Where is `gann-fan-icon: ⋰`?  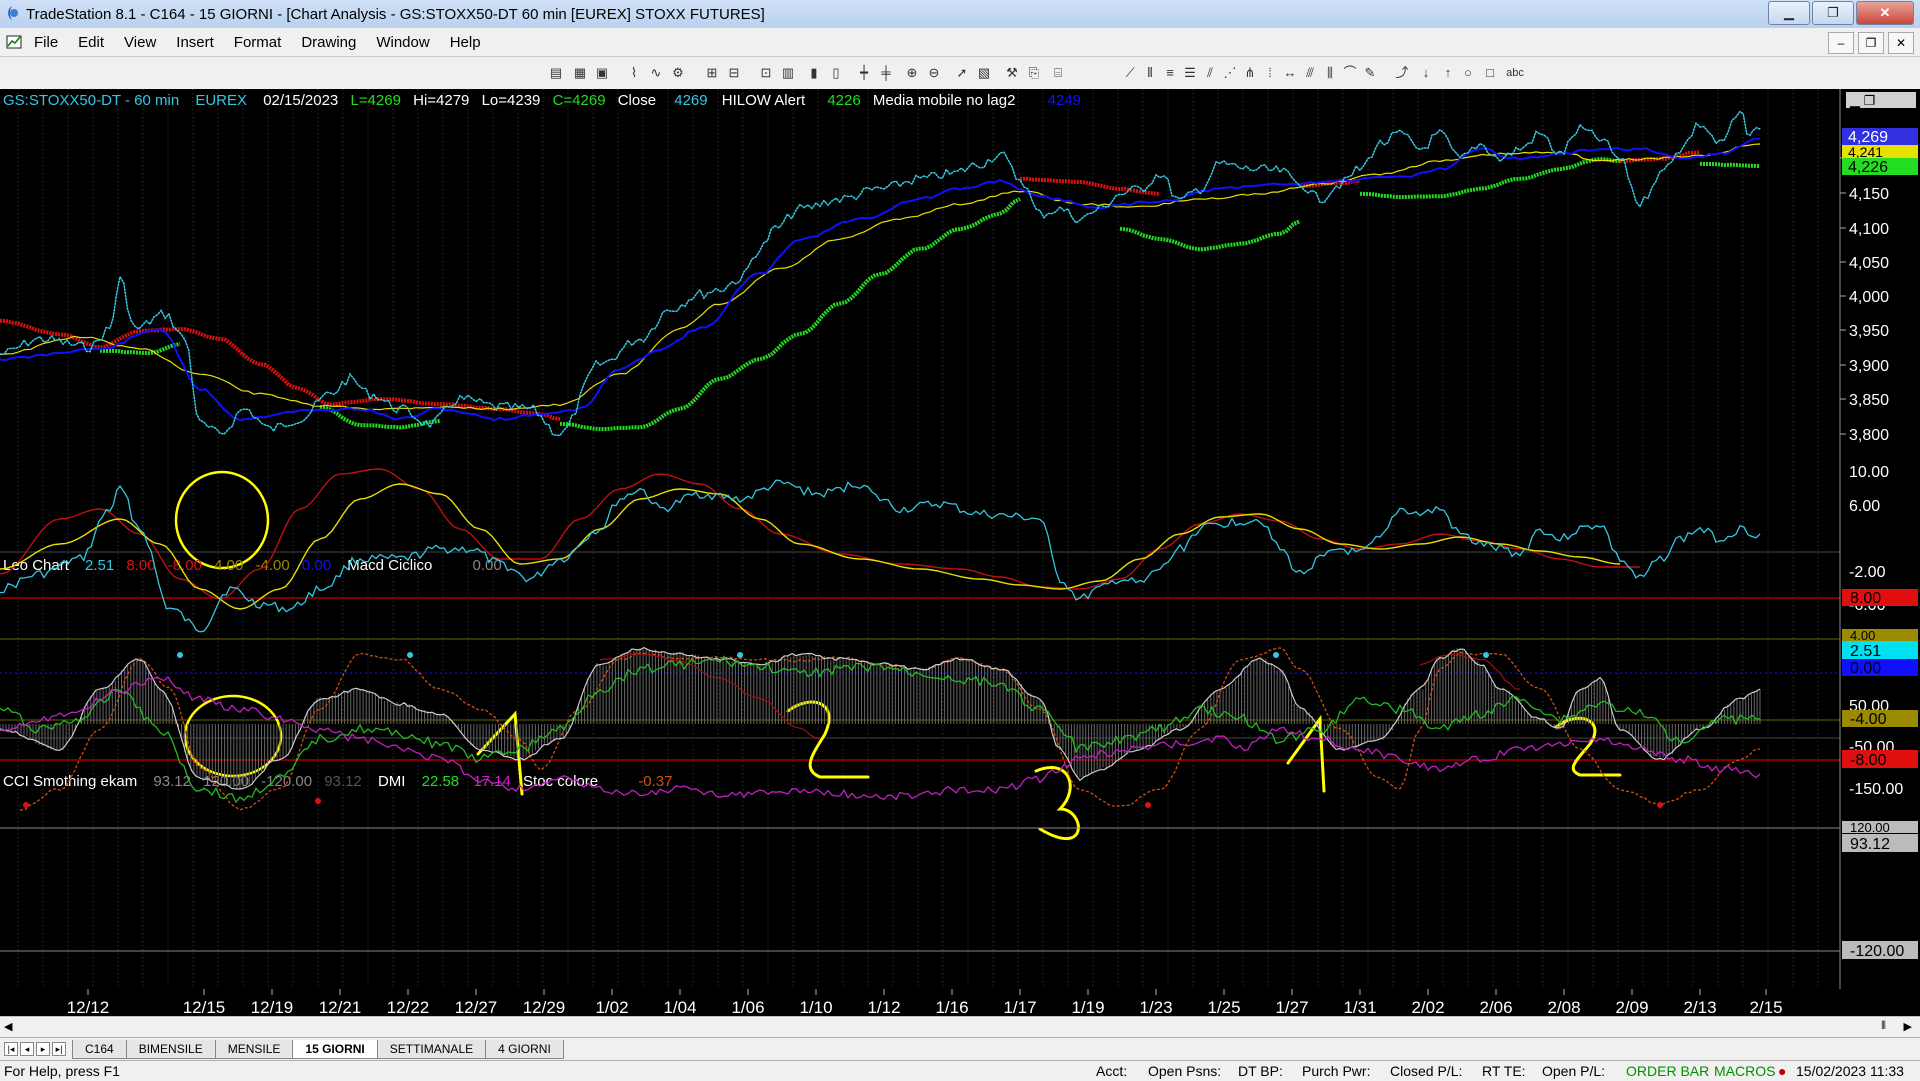
gann-fan-icon: ⋰ is located at coordinates (1230, 73).